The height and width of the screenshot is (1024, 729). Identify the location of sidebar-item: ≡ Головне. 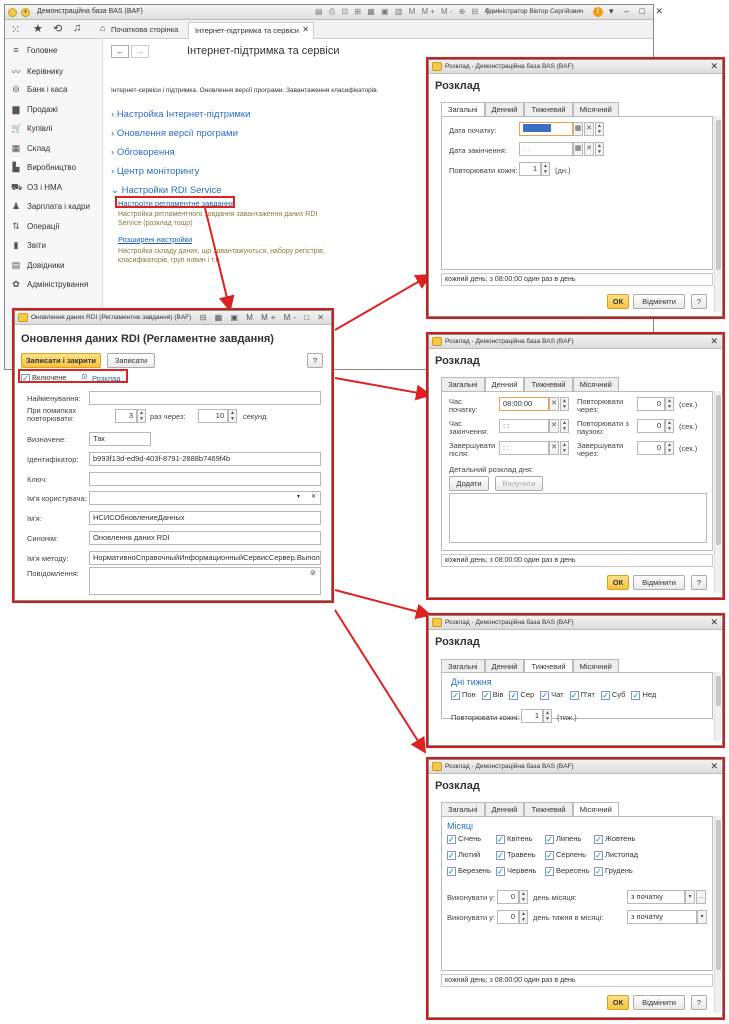
(34, 50).